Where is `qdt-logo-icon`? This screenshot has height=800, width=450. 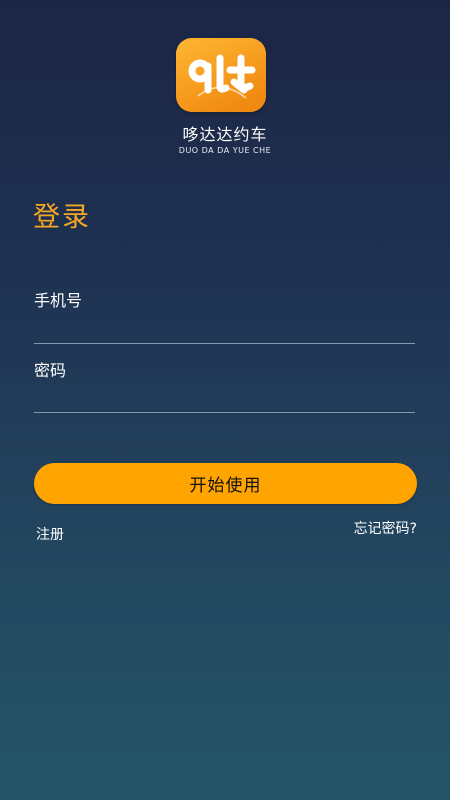
qdt-logo-icon is located at coordinates (221, 75).